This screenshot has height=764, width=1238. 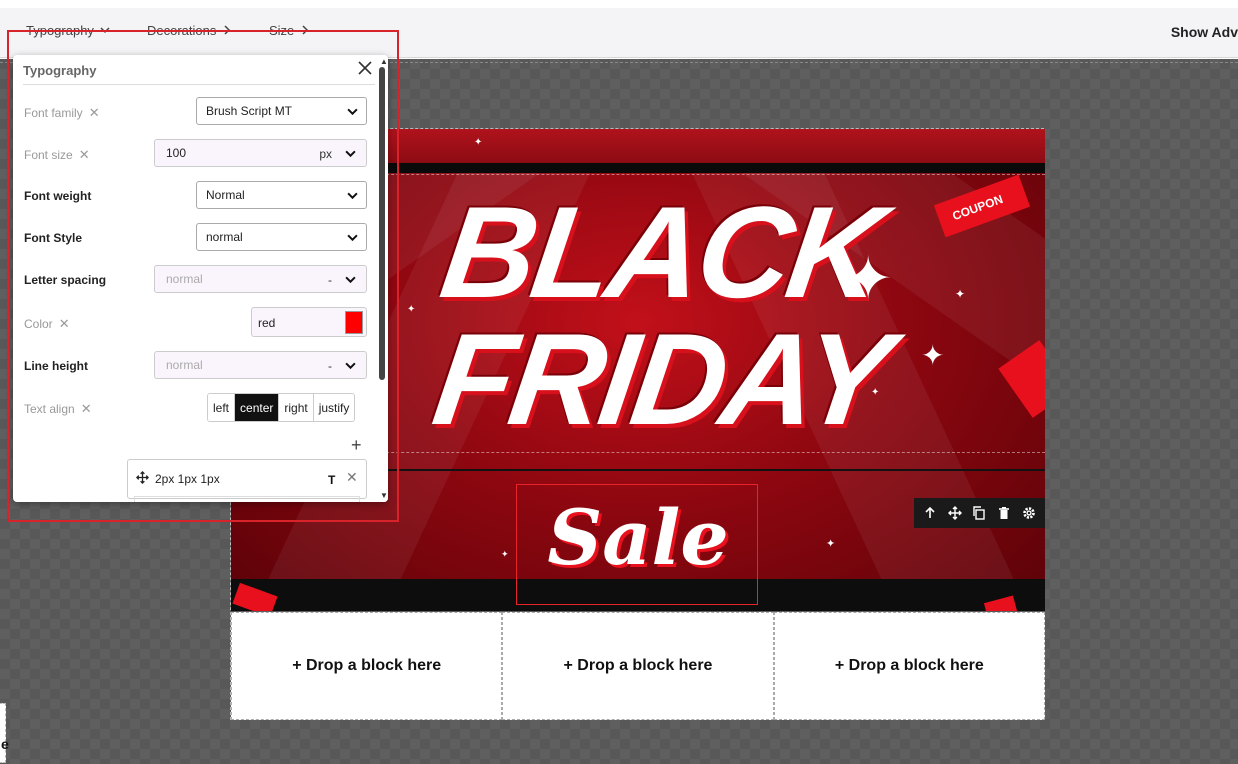 I want to click on sale-text: Sale, so click(x=638, y=537).